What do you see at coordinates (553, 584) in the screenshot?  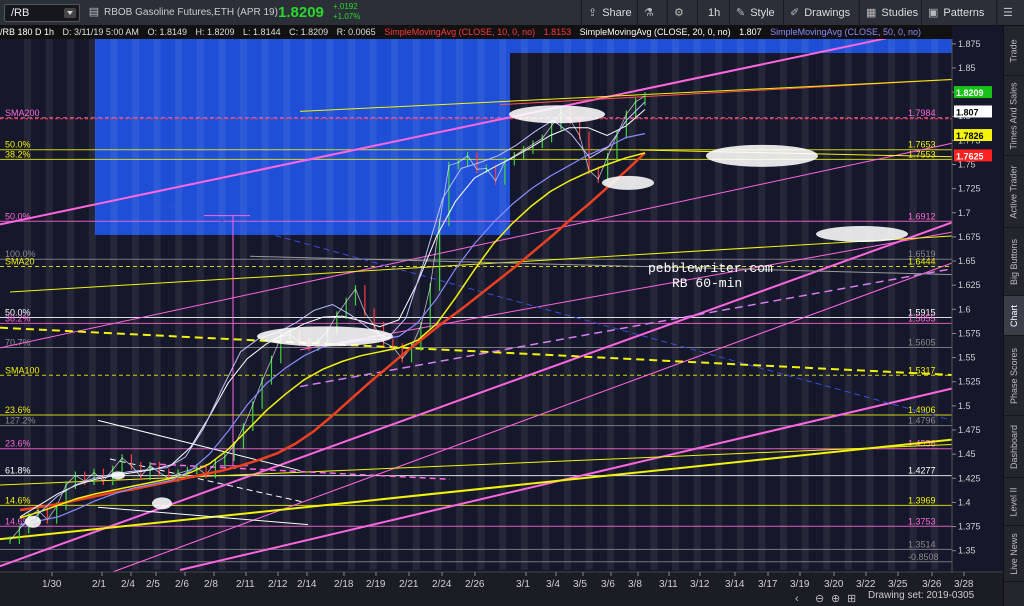 I see `x-tick-label: 3/4` at bounding box center [553, 584].